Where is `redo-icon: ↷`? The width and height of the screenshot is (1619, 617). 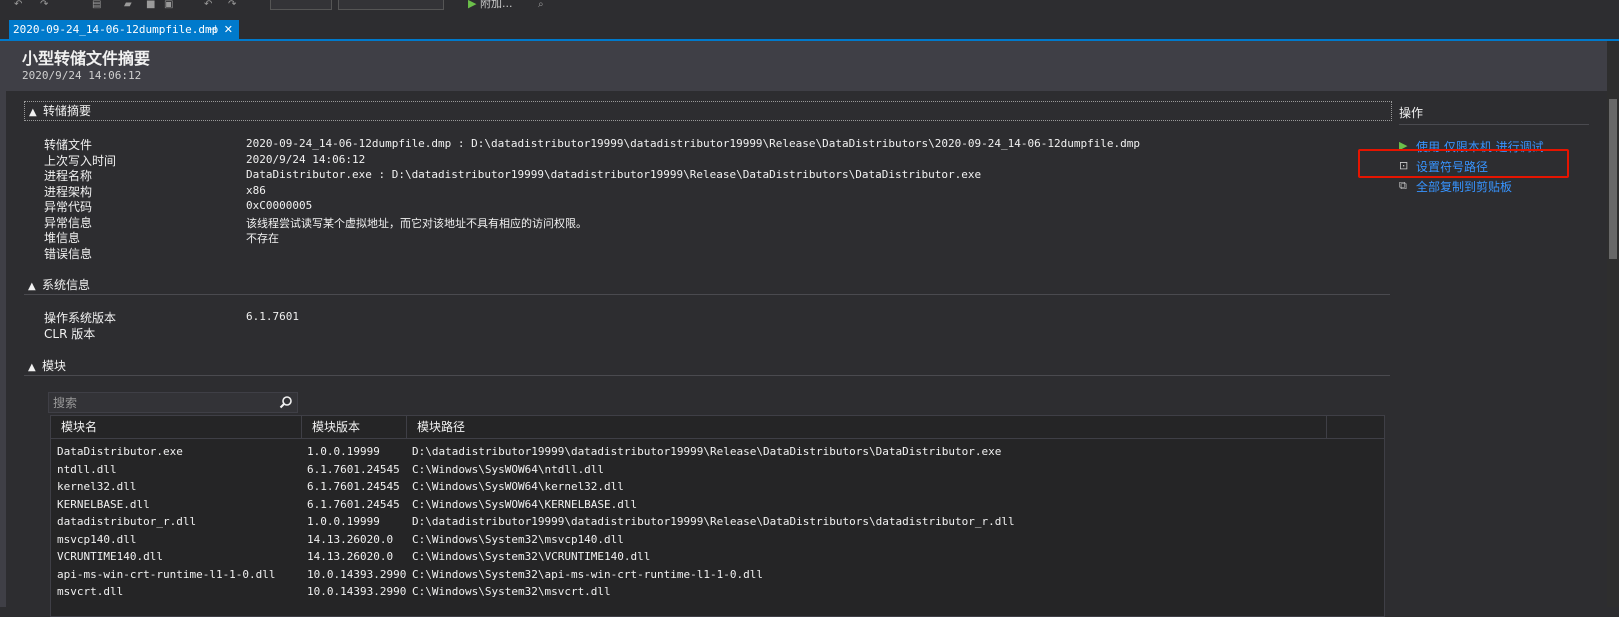 redo-icon: ↷ is located at coordinates (44, 5).